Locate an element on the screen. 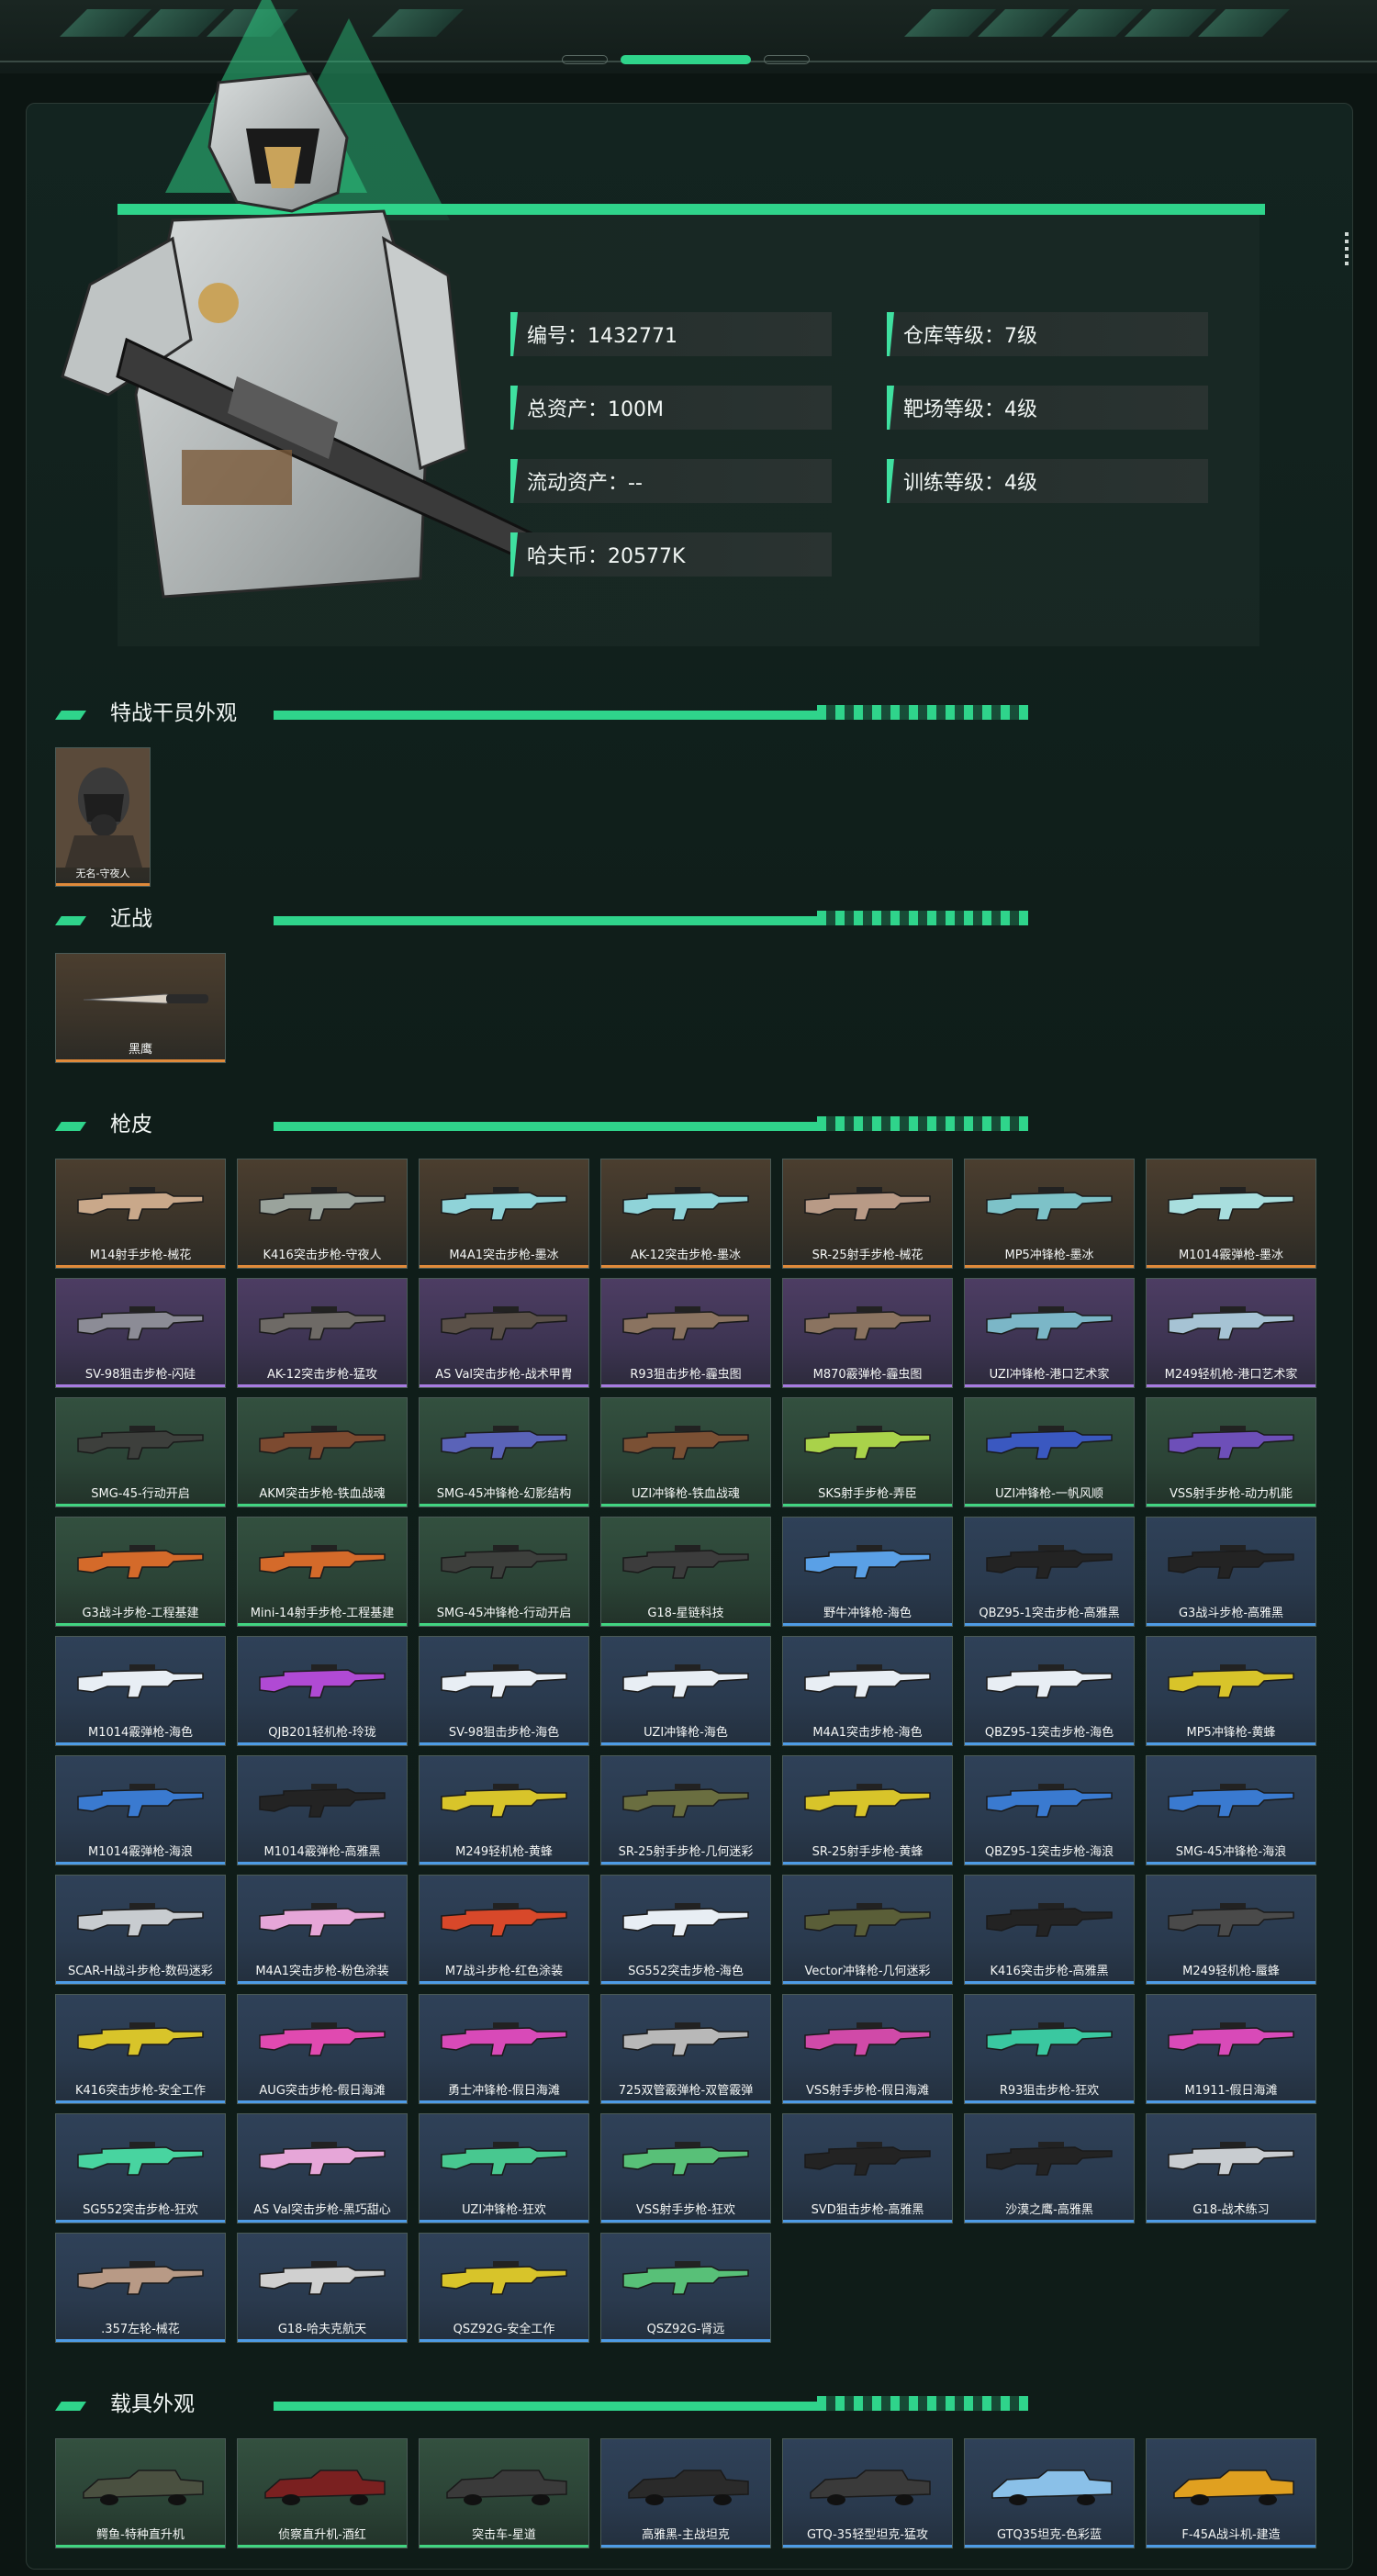  skin-card: SVD狙击步枪-高雅黑 is located at coordinates (867, 2168).